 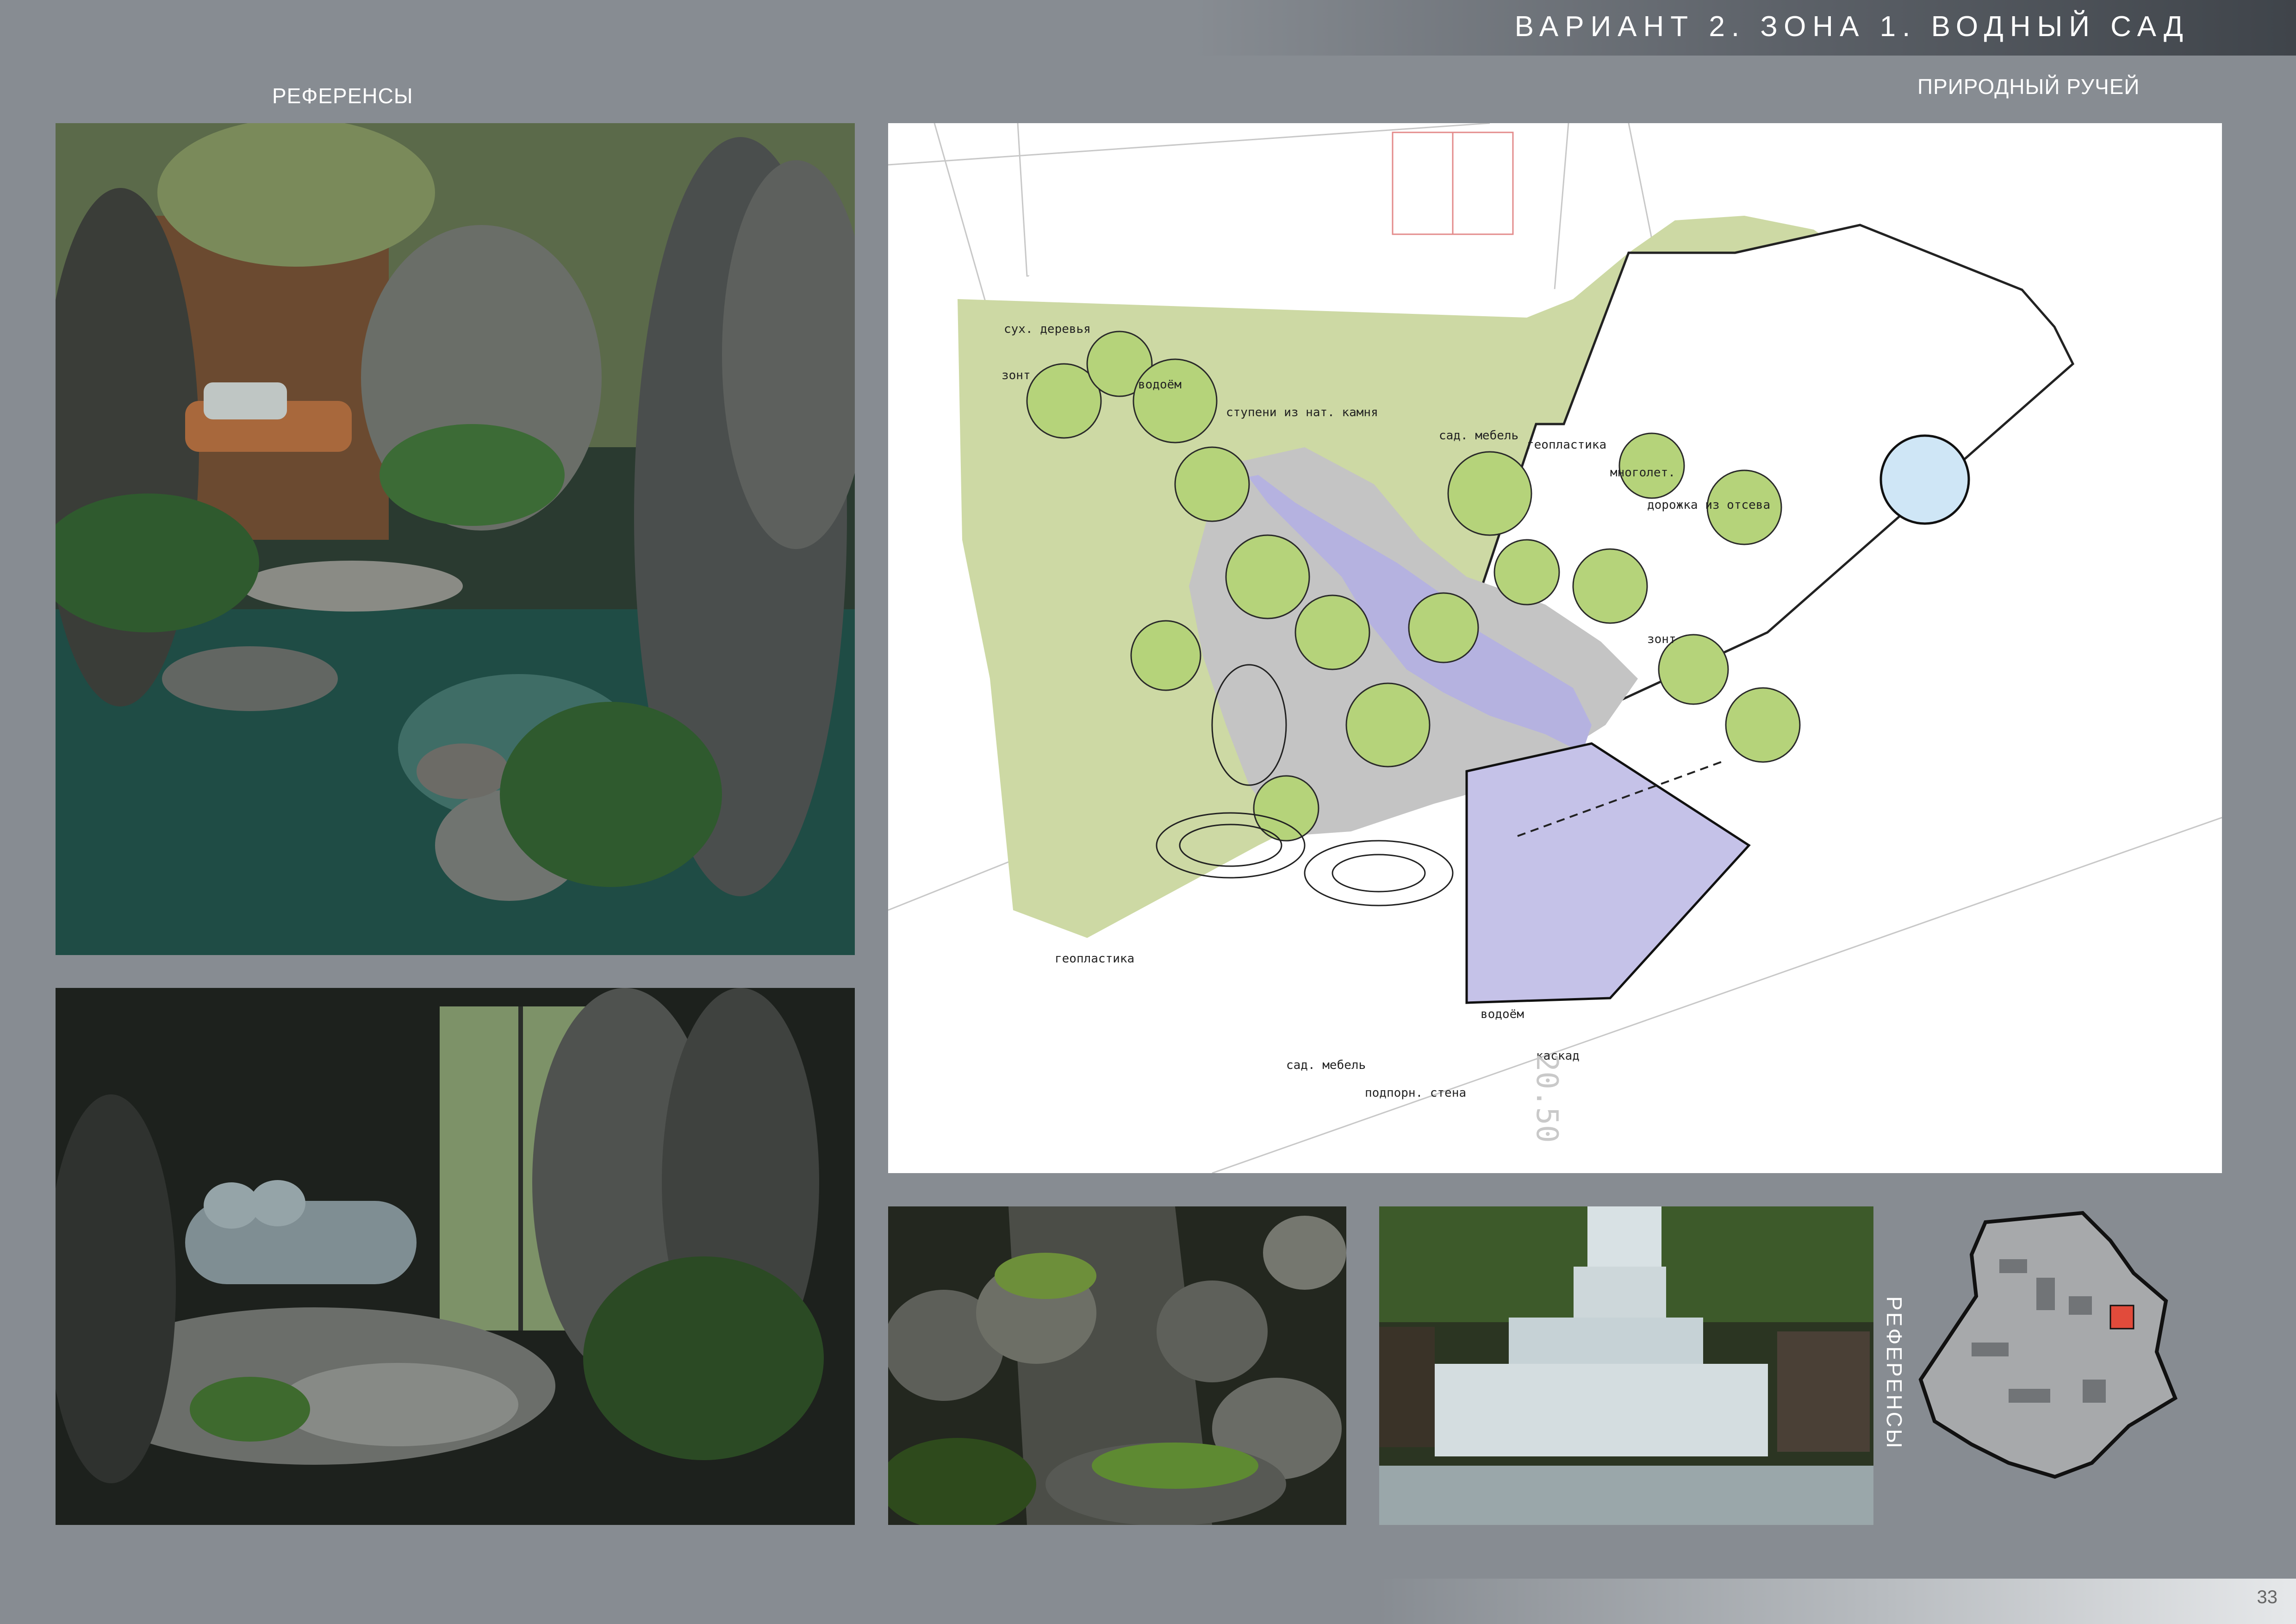 What do you see at coordinates (2028, 87) in the screenshot?
I see `plan-title: ПРИРОДНЫЙ РУЧЕЙ` at bounding box center [2028, 87].